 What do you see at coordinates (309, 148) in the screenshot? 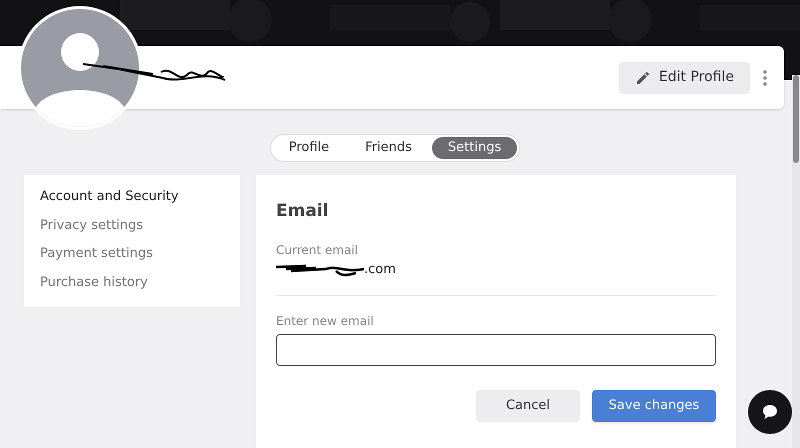
I see `tab: Profile` at bounding box center [309, 148].